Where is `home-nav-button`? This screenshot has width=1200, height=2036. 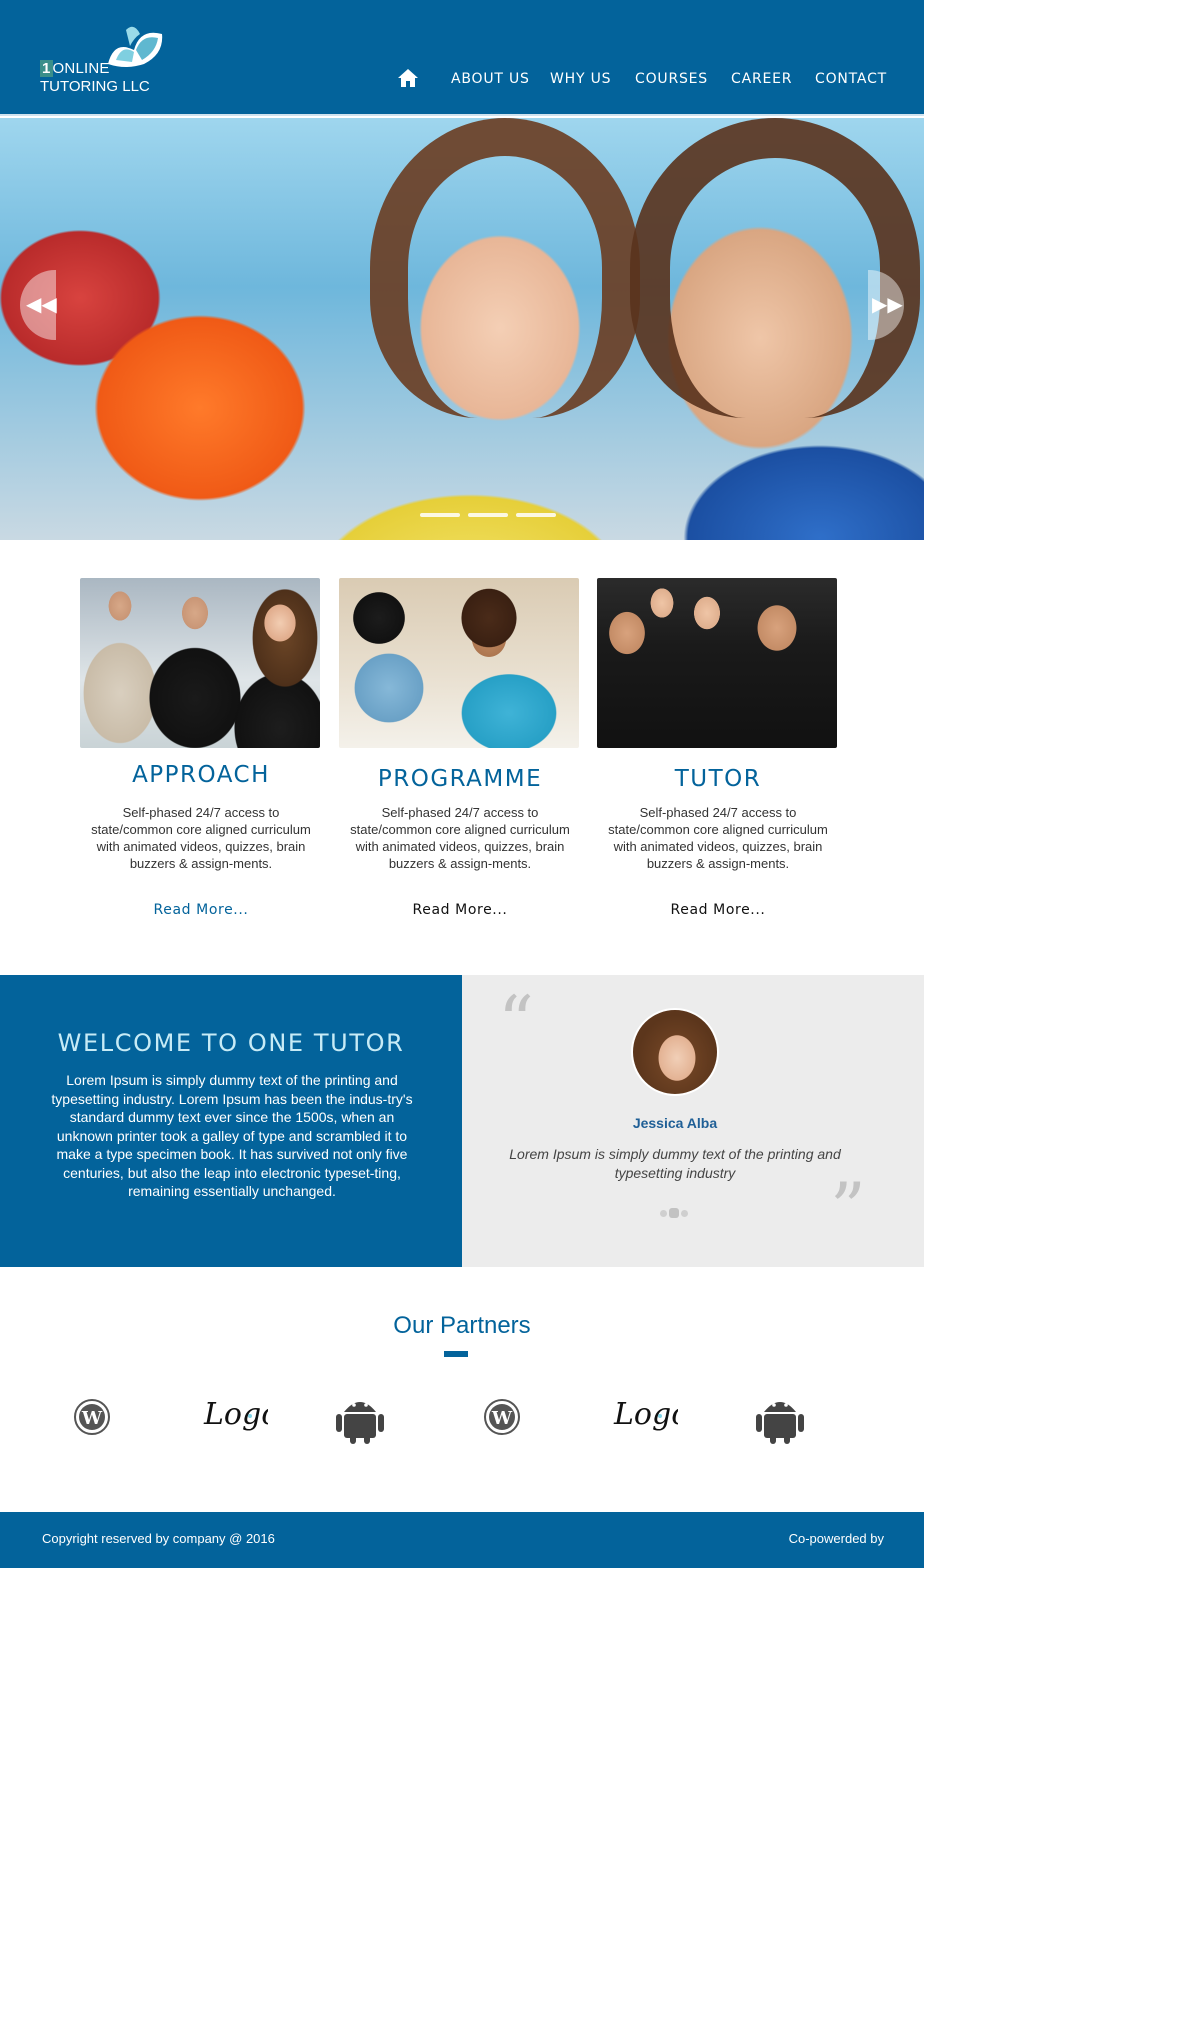 home-nav-button is located at coordinates (408, 78).